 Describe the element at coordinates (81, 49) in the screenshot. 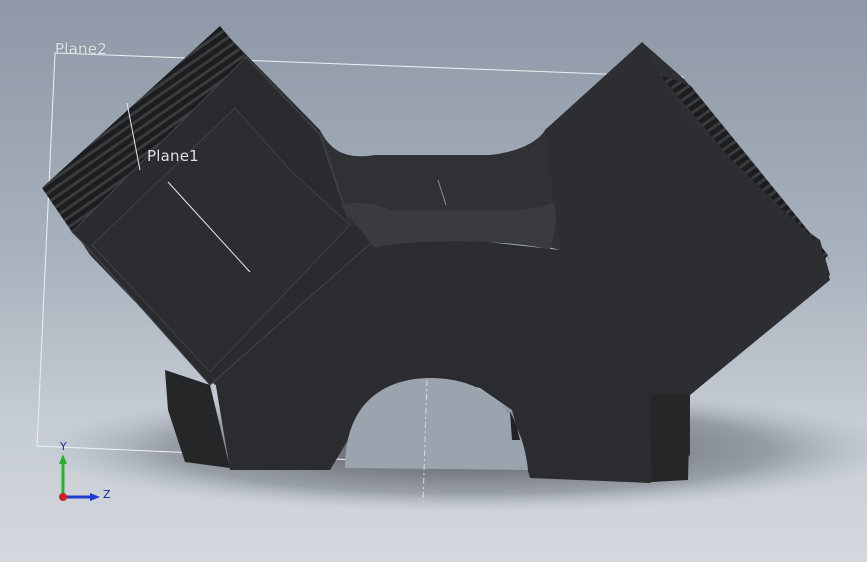

I see `plane2-label: Plane2` at that location.